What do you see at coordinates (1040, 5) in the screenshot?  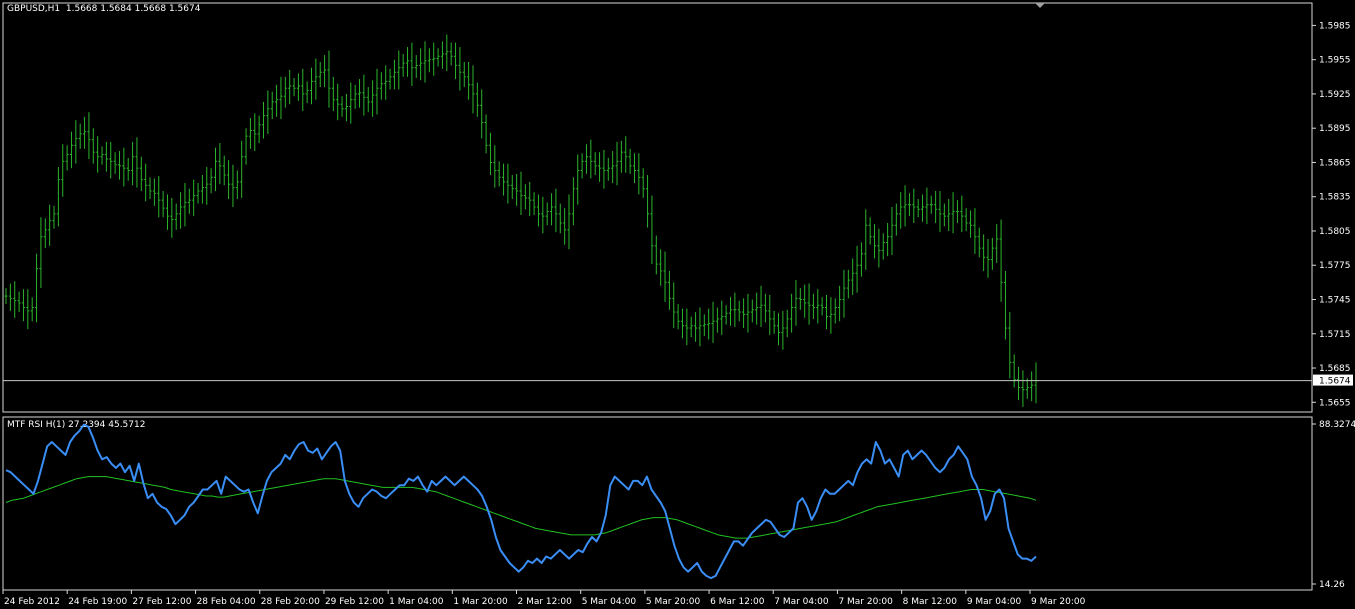 I see `shift-marker-icon` at bounding box center [1040, 5].